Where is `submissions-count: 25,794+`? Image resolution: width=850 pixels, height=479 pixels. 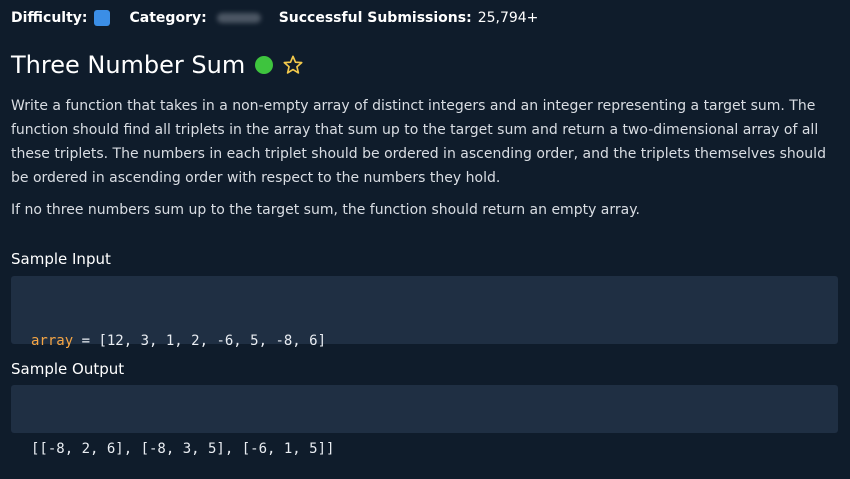 submissions-count: 25,794+ is located at coordinates (508, 18).